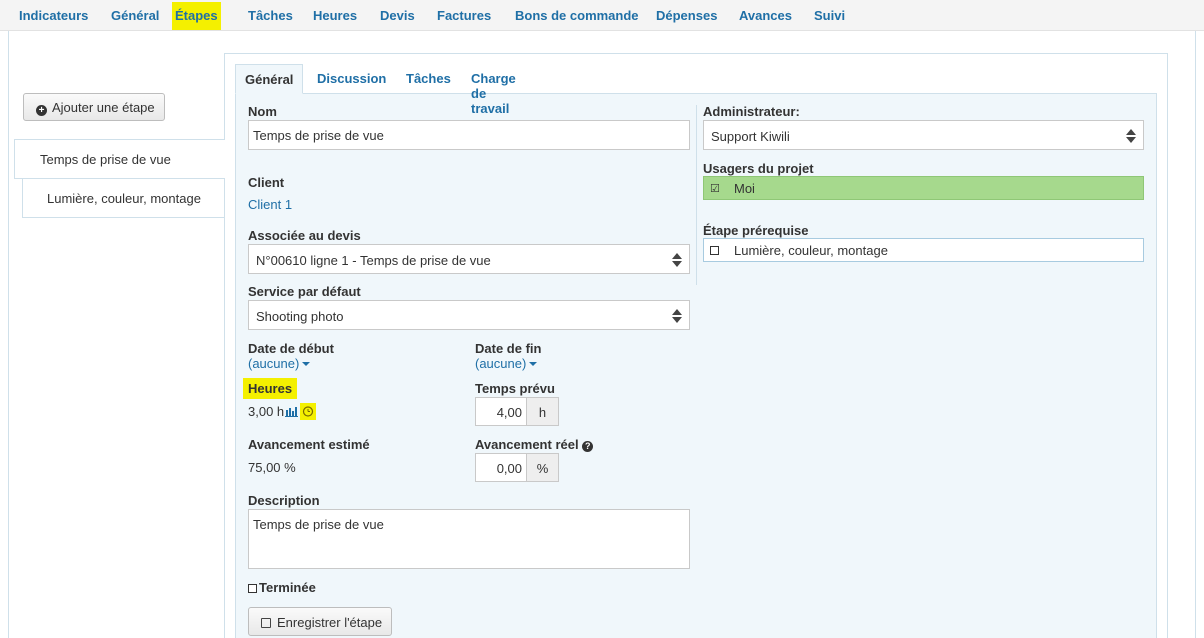  I want to click on temps-prevu-input: 4,00, so click(501, 411).